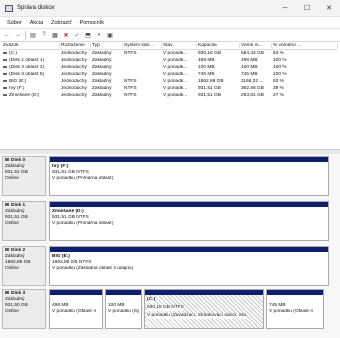  What do you see at coordinates (76, 309) in the screenshot?
I see `partition-block: 499 MB V poriadku (Oblasť n` at bounding box center [76, 309].